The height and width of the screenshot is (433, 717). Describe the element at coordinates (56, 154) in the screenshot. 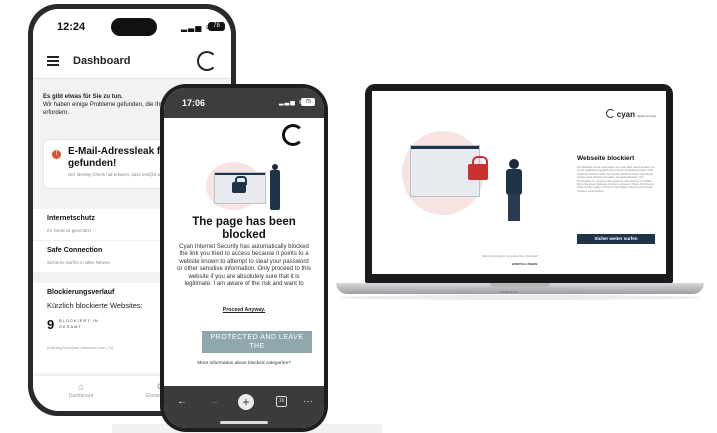

I see `warning-icon: !` at that location.